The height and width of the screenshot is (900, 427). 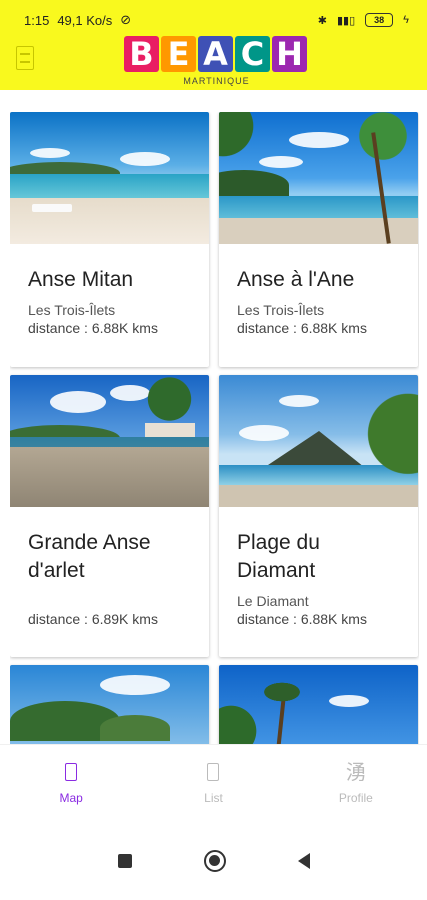 I want to click on profile-icon: 湧, so click(x=355, y=773).